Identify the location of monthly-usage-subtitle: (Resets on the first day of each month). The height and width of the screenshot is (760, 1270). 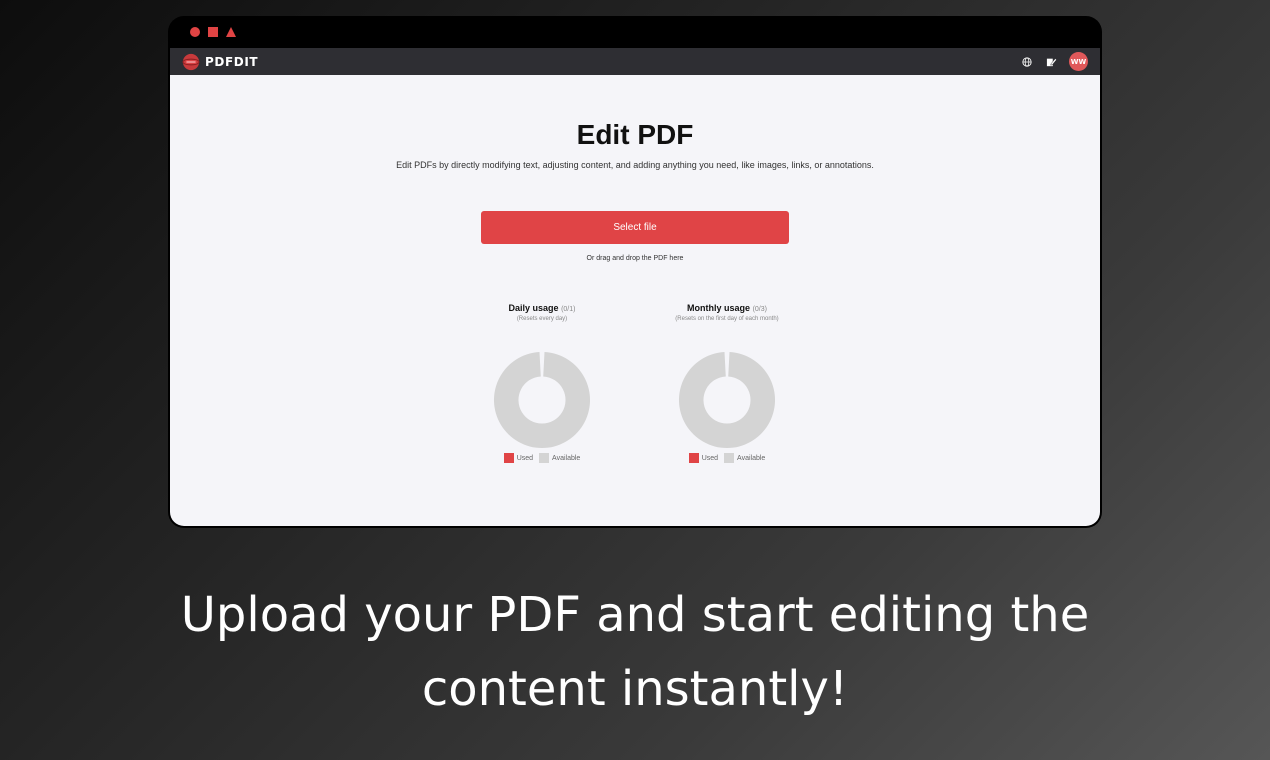
(727, 319).